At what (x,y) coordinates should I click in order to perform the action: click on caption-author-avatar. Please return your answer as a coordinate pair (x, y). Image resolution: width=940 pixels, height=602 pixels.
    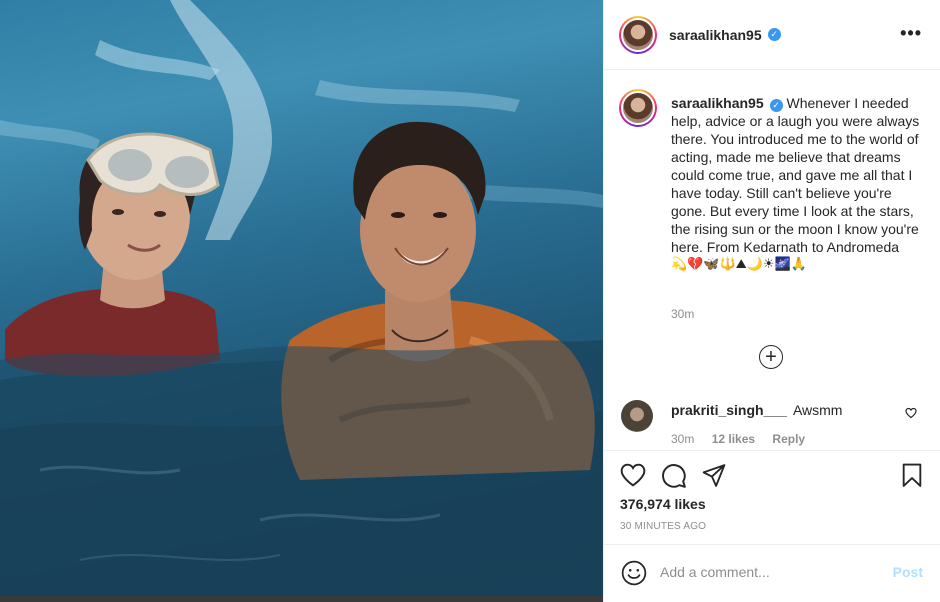
    Looking at the image, I should click on (638, 108).